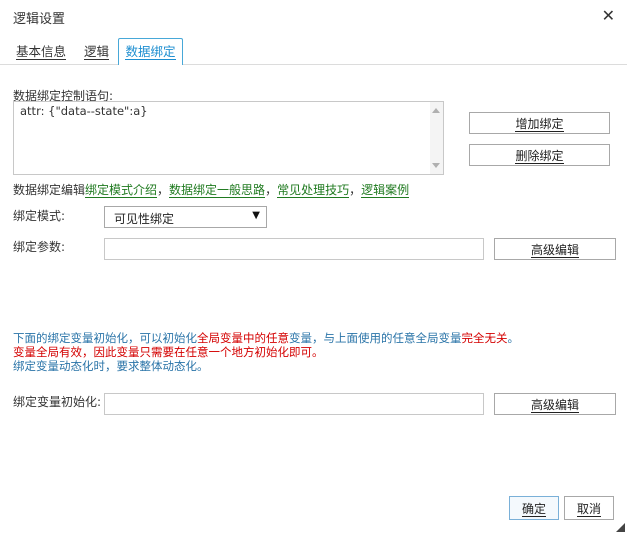 The width and height of the screenshot is (627, 534). What do you see at coordinates (375, 338) in the screenshot?
I see `info-line-1-part-c: 变量，与上面使用的任意全局变量` at bounding box center [375, 338].